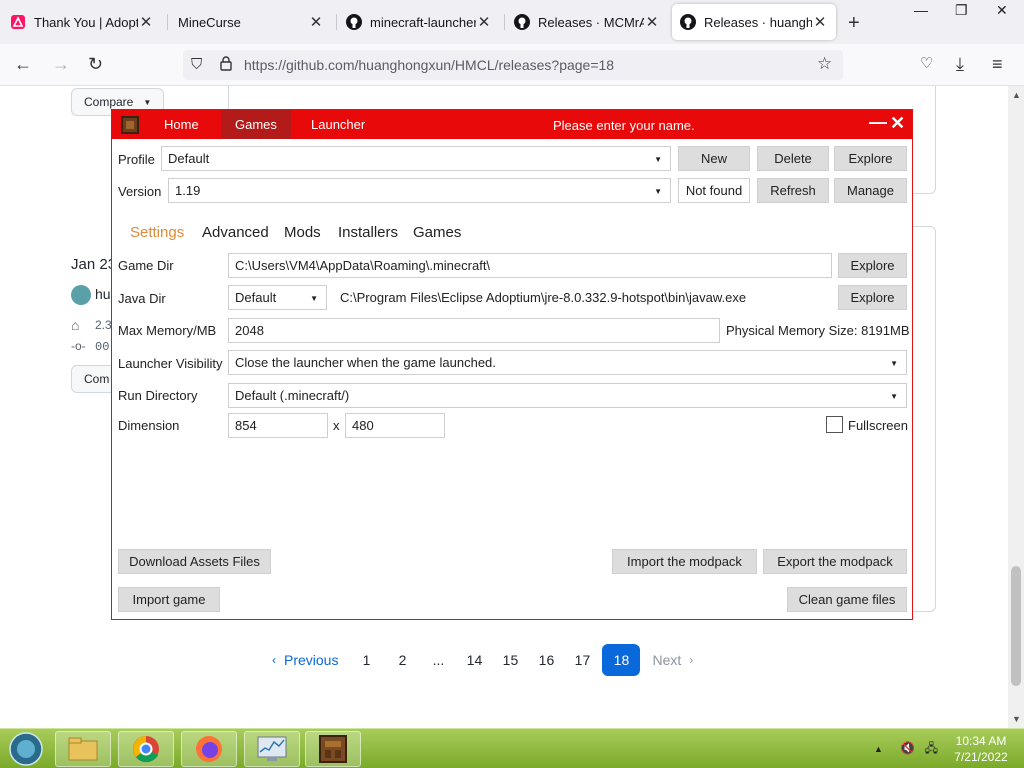  What do you see at coordinates (95, 64) in the screenshot?
I see `reload-icon: ↻` at bounding box center [95, 64].